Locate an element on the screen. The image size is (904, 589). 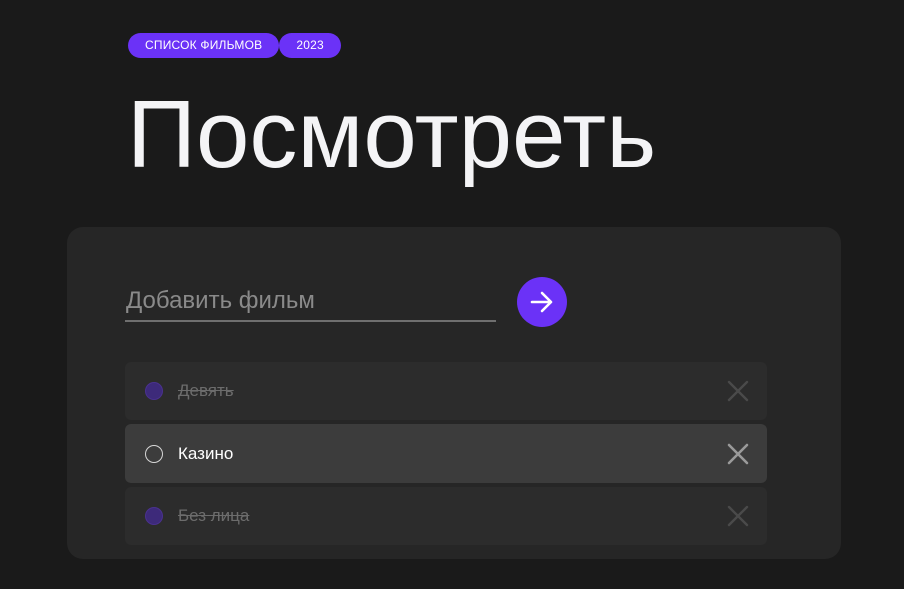
add-movie-form is located at coordinates (350, 302).